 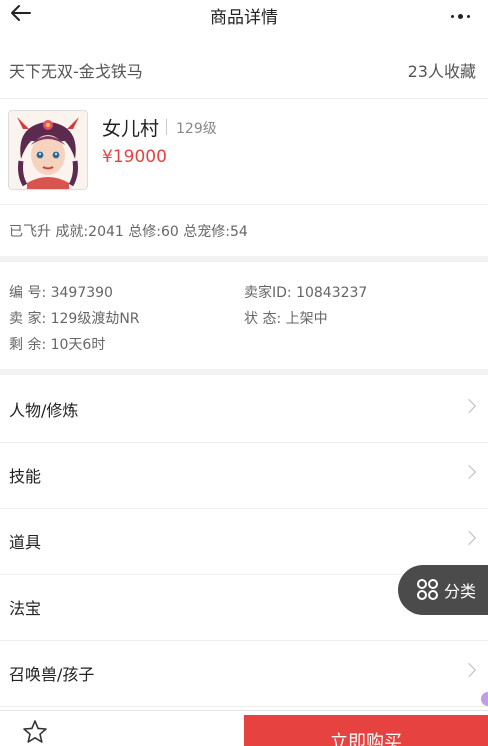 I want to click on divider, so click(x=166, y=127).